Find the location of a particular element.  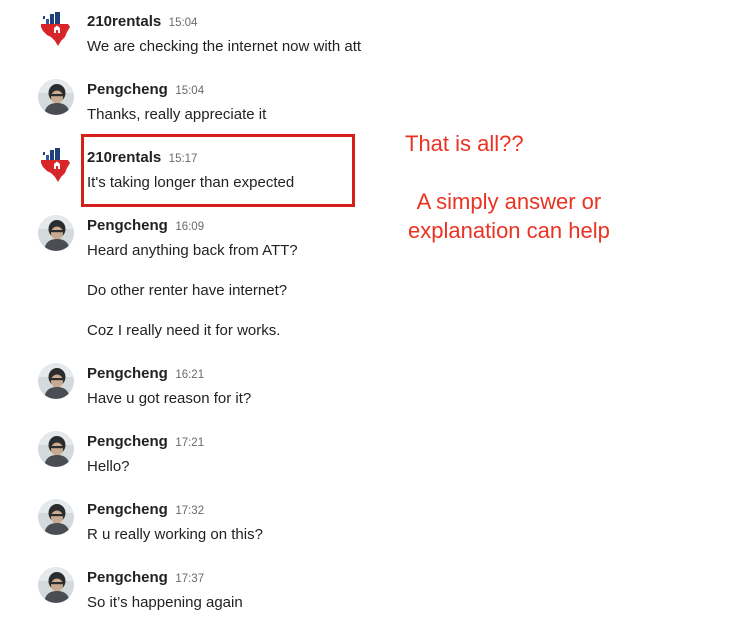

message-body: Pengcheng 17:37 So it’s happening again is located at coordinates (237, 590).